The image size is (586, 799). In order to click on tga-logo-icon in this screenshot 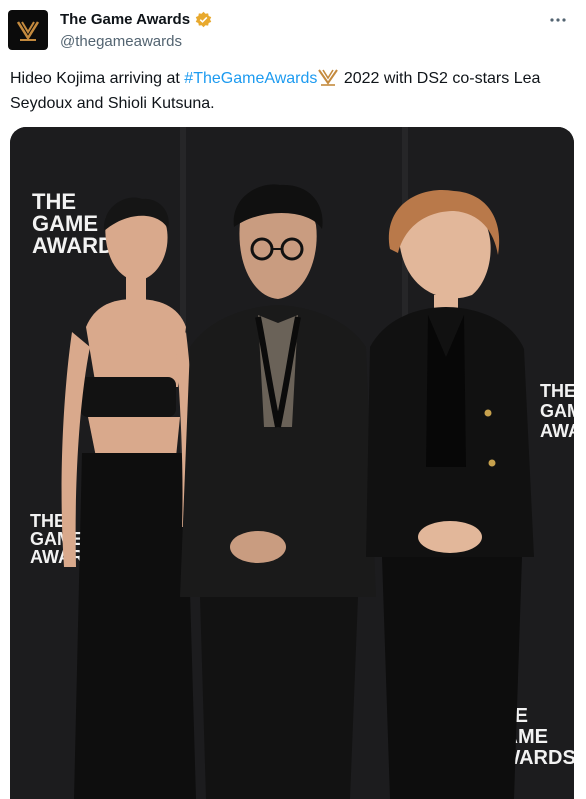, I will do `click(28, 31)`.